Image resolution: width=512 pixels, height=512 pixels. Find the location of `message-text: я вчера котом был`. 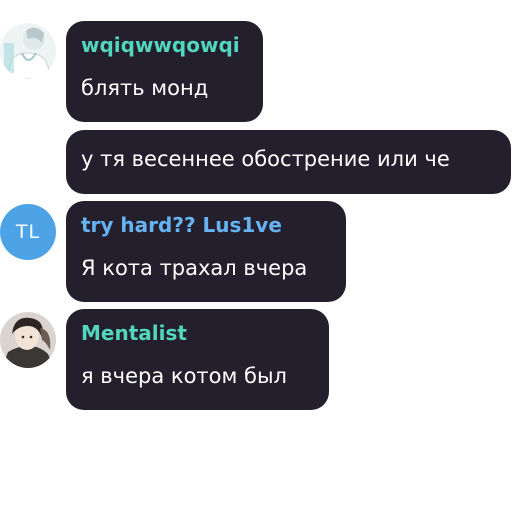

message-text: я вчера котом был is located at coordinates (184, 376).